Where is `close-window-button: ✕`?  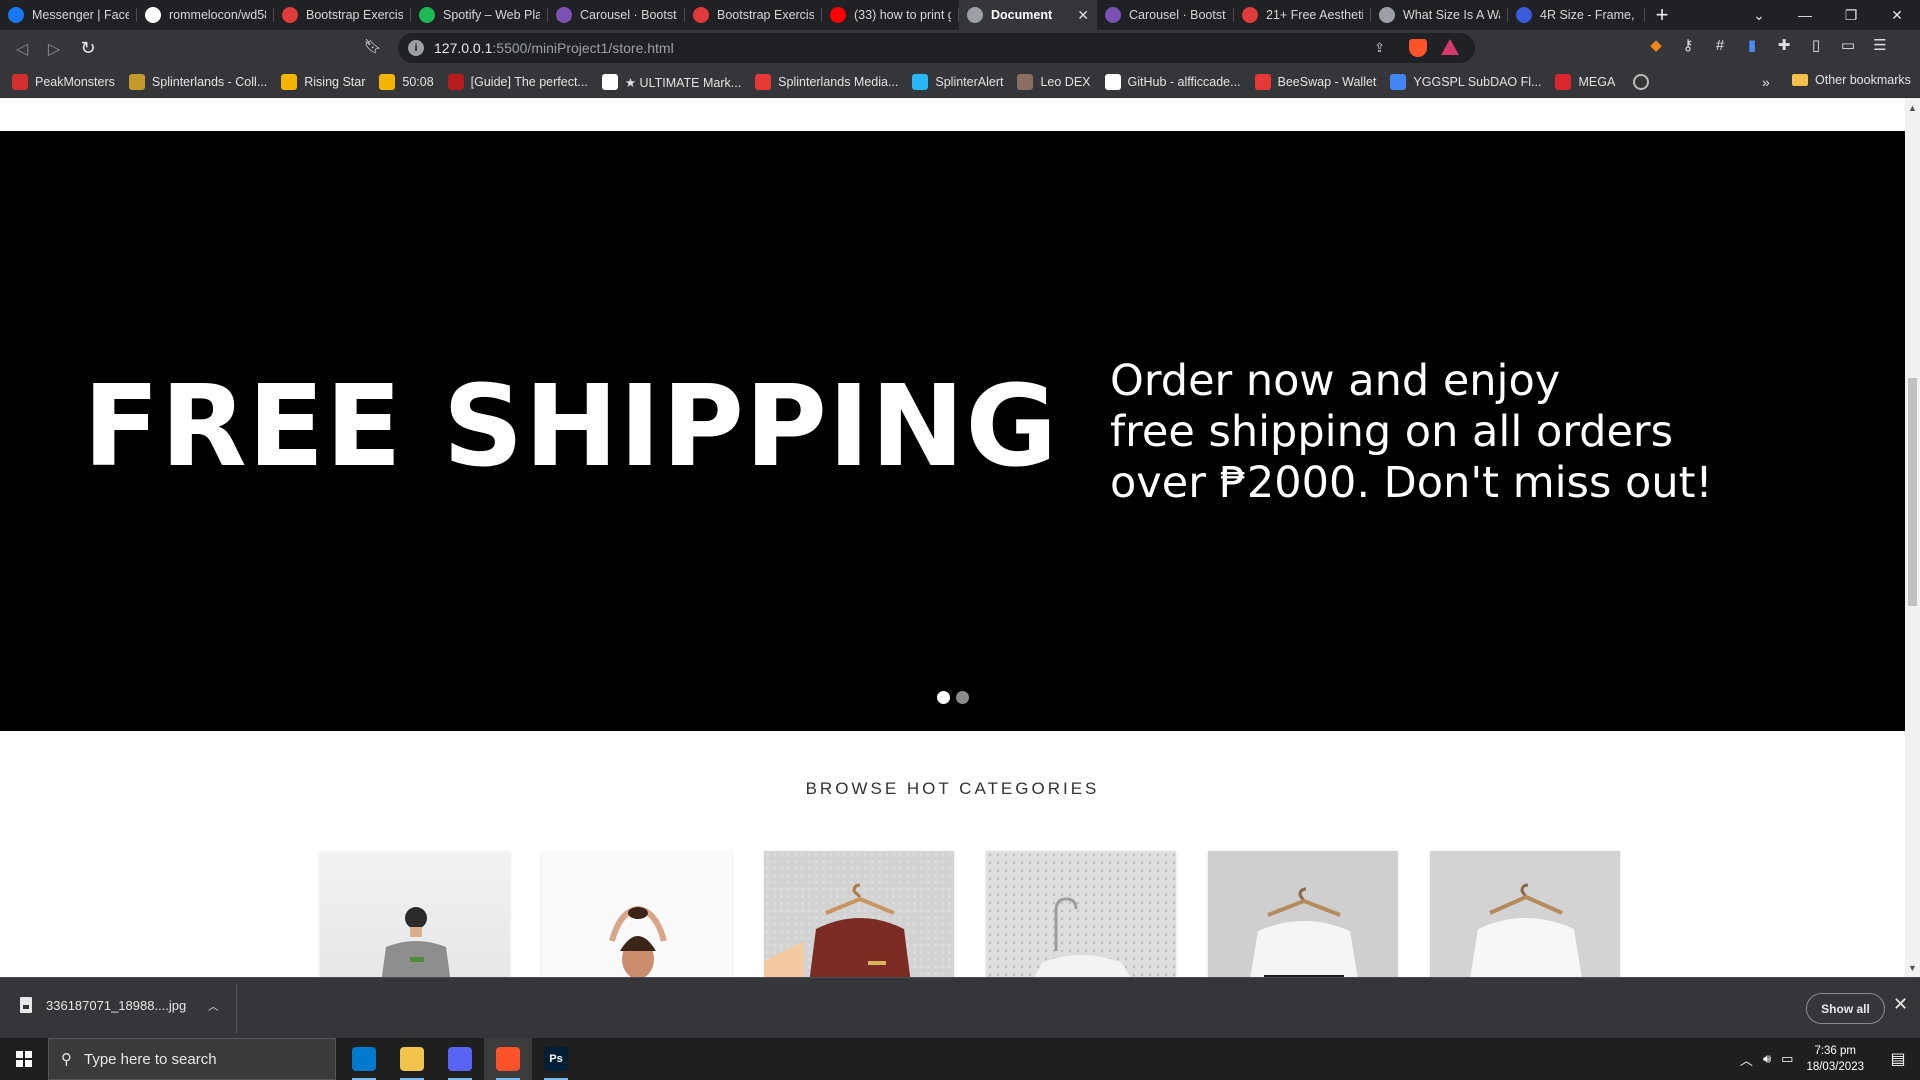
close-window-button: ✕ is located at coordinates (1897, 15).